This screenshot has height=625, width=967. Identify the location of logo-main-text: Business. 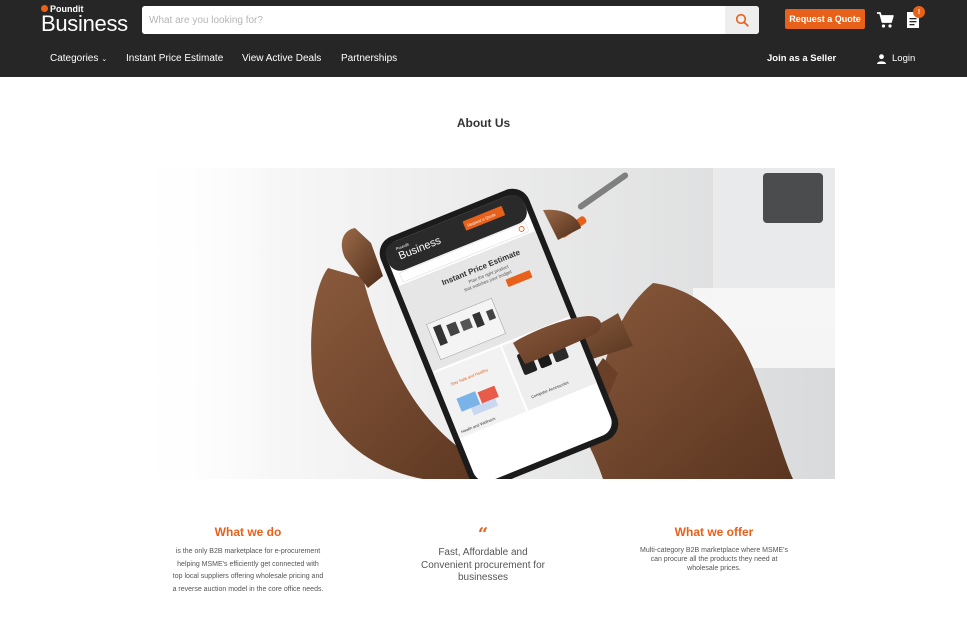
(84, 23).